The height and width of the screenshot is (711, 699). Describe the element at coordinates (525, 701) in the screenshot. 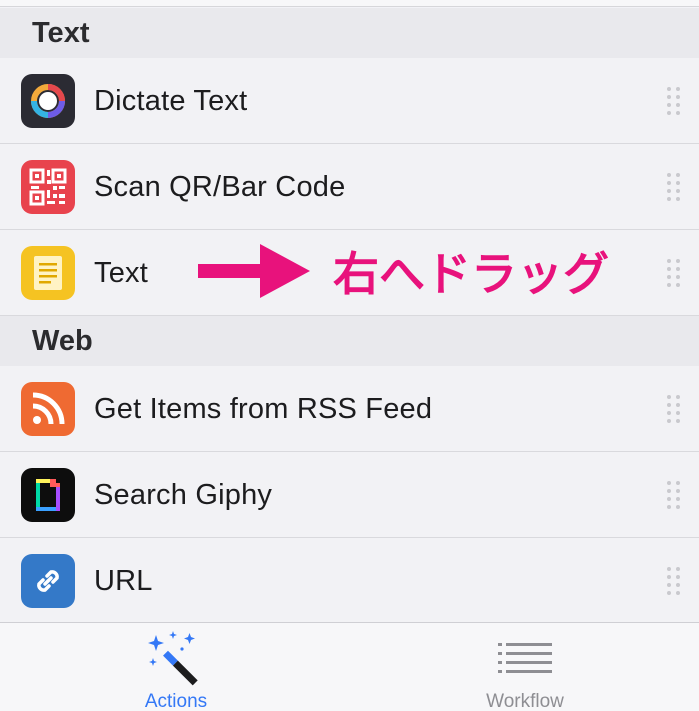

I see `tab-label: Workflow` at that location.